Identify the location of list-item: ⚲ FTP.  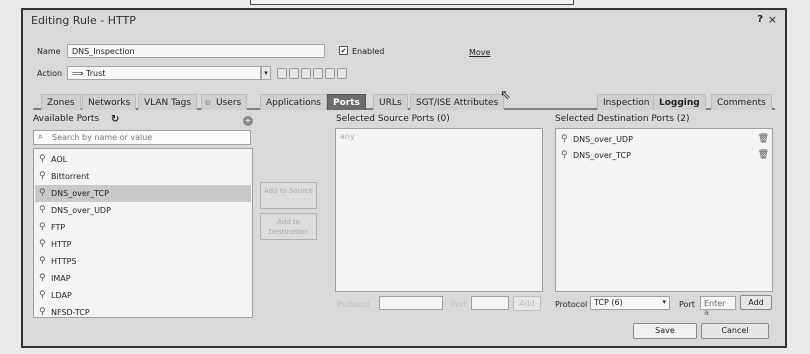
(143, 227).